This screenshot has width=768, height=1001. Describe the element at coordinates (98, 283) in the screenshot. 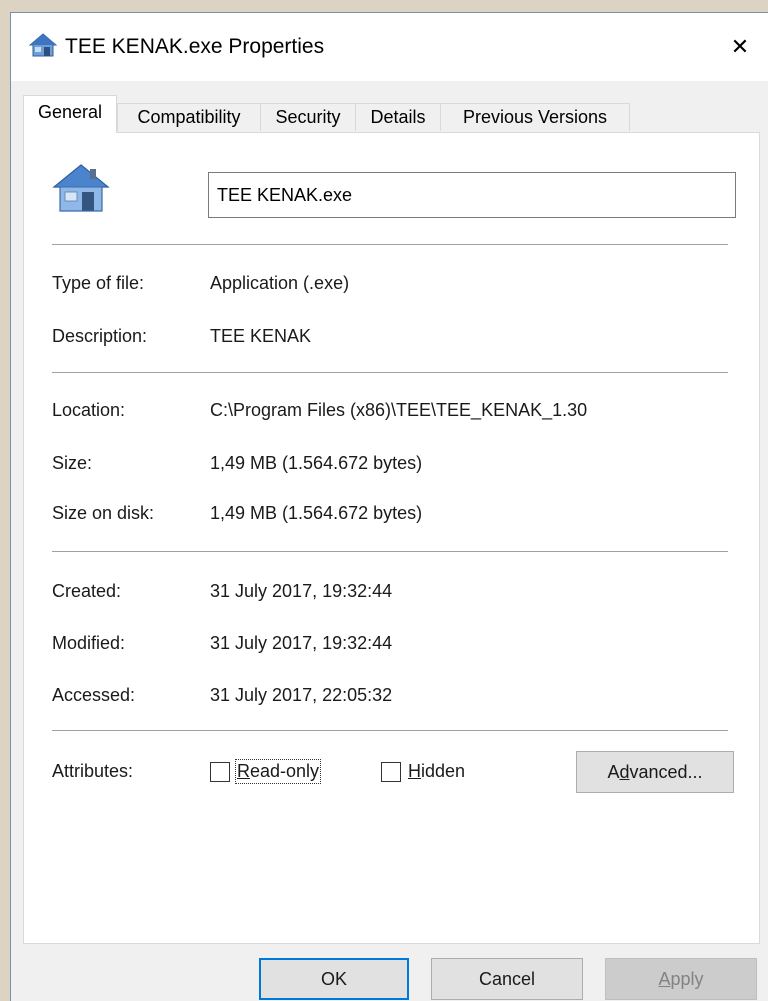

I see `type-of-file-label: Type of file:` at that location.